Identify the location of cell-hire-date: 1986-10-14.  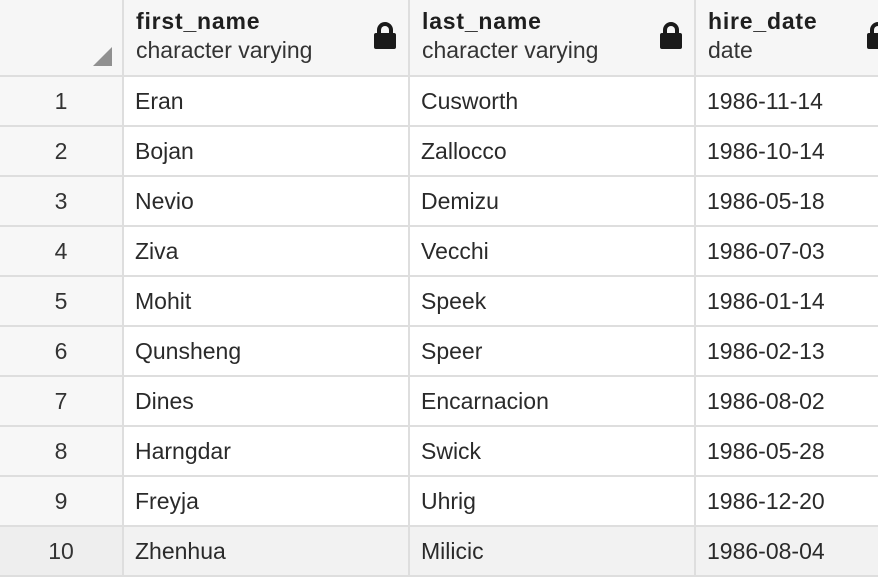
(786, 151).